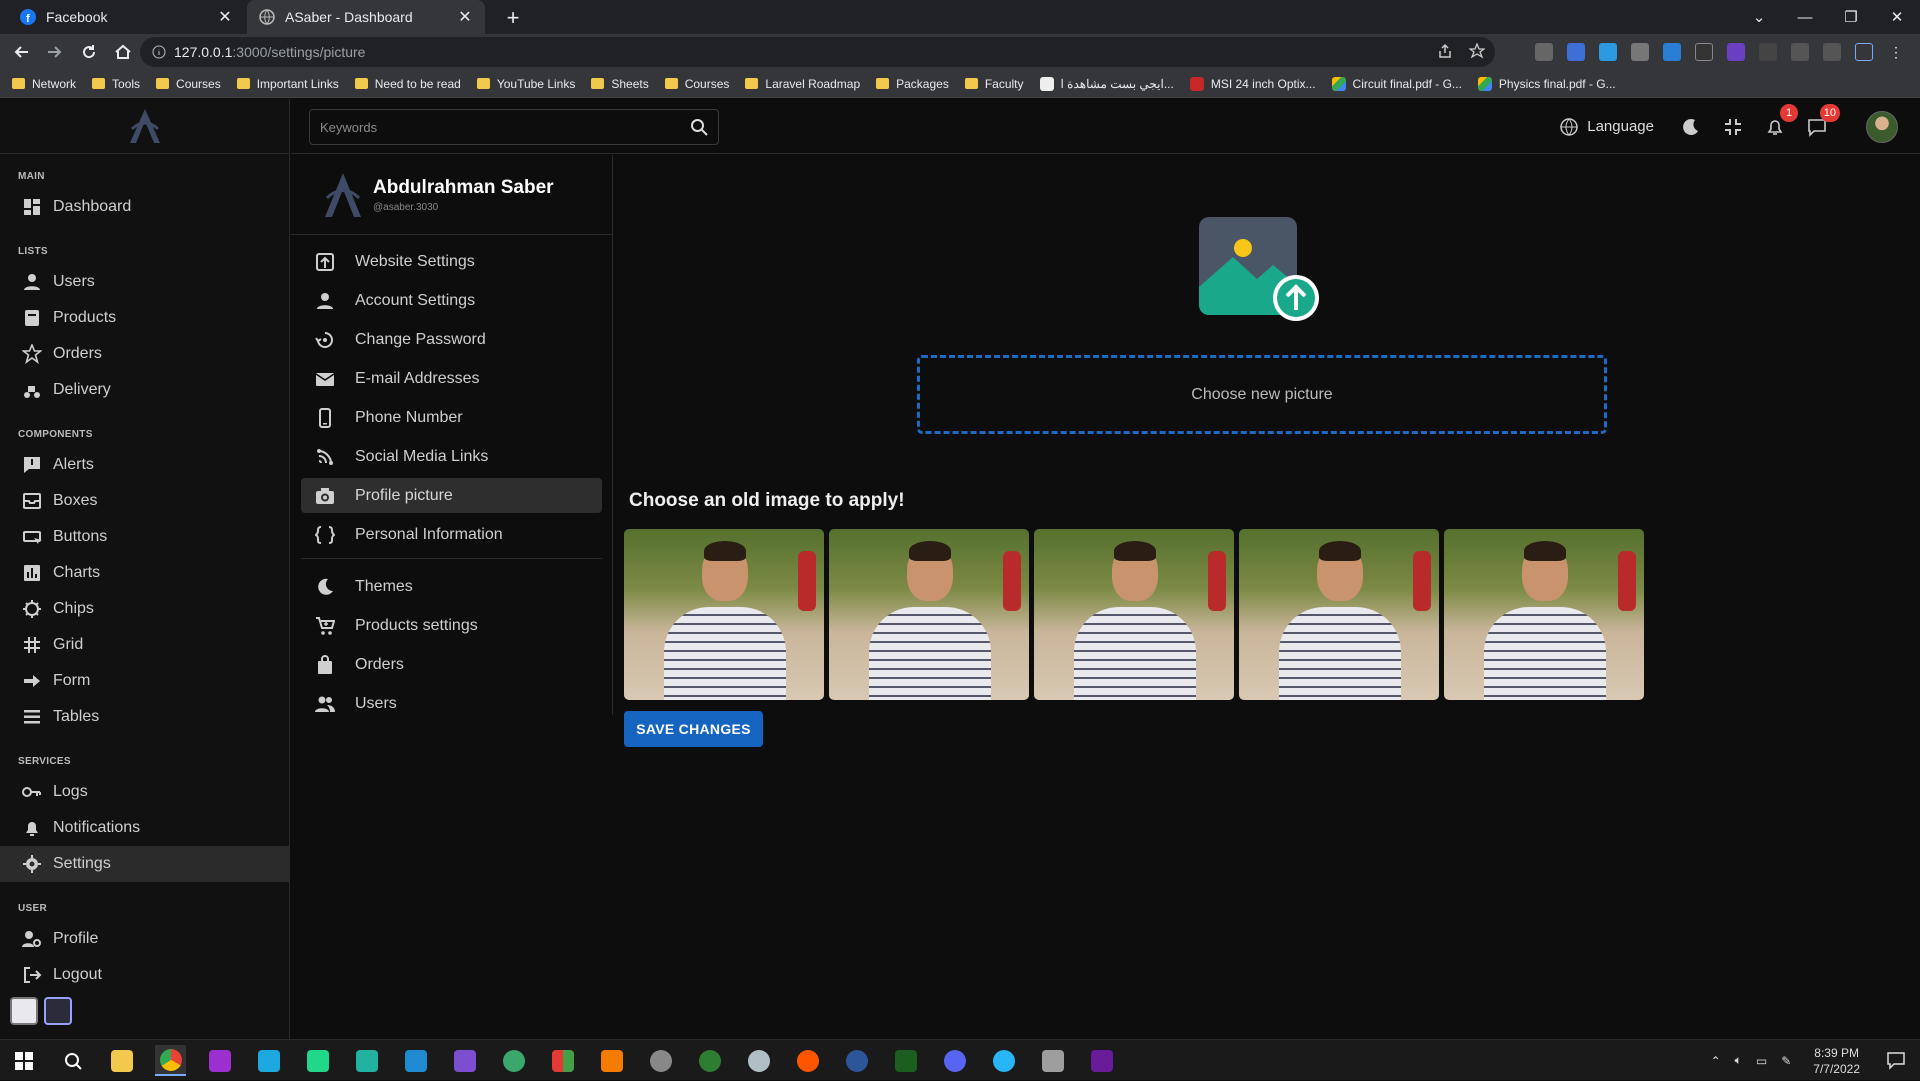  Describe the element at coordinates (144, 975) in the screenshot. I see `sidebar-item-logout: Logout` at that location.